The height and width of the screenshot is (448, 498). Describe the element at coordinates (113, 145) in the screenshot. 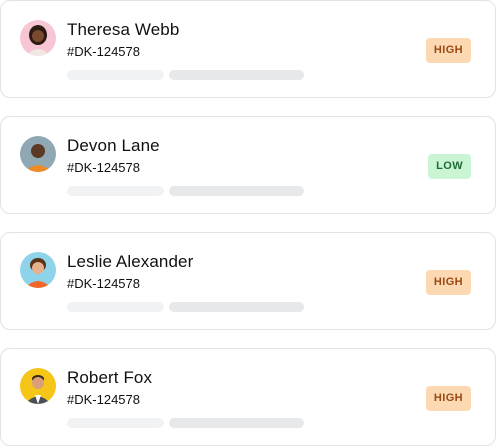

I see `customer-name: Devon Lane` at that location.